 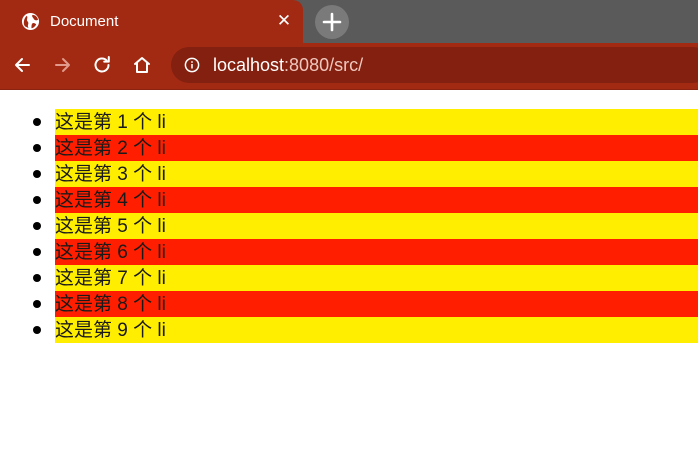 I want to click on list-item: 这是第 8 个 li, so click(x=365, y=304).